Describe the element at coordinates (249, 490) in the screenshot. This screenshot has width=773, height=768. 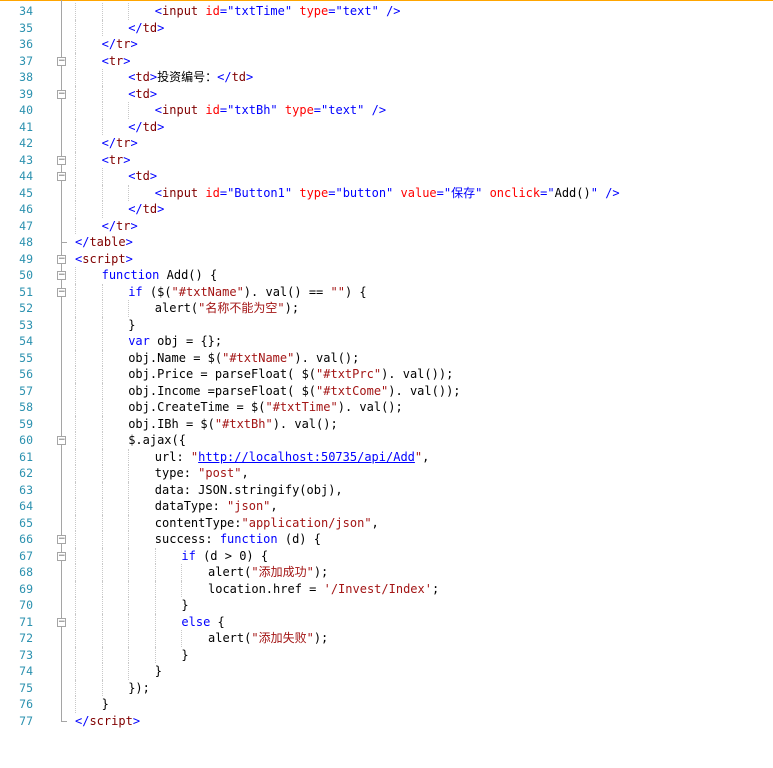
I see `code-line: data: JSON.stringify(obj),` at that location.